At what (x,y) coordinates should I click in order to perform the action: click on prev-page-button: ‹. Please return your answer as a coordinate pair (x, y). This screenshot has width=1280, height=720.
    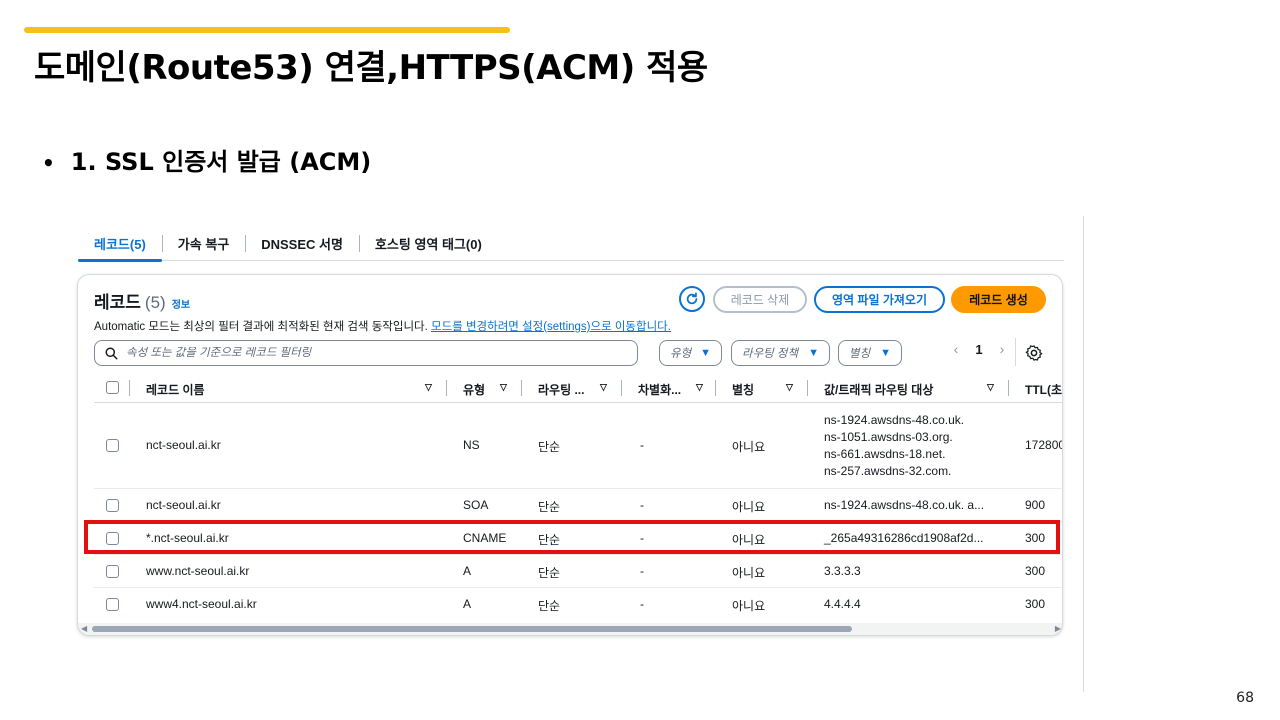
    Looking at the image, I should click on (956, 349).